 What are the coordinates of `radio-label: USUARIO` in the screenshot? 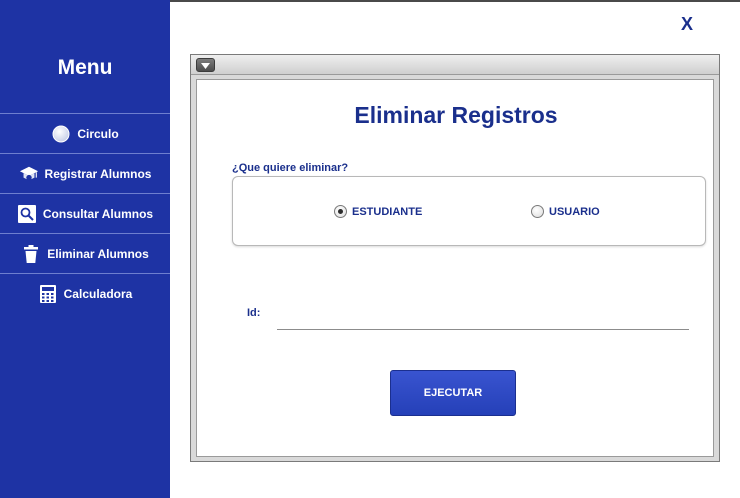 It's located at (574, 211).